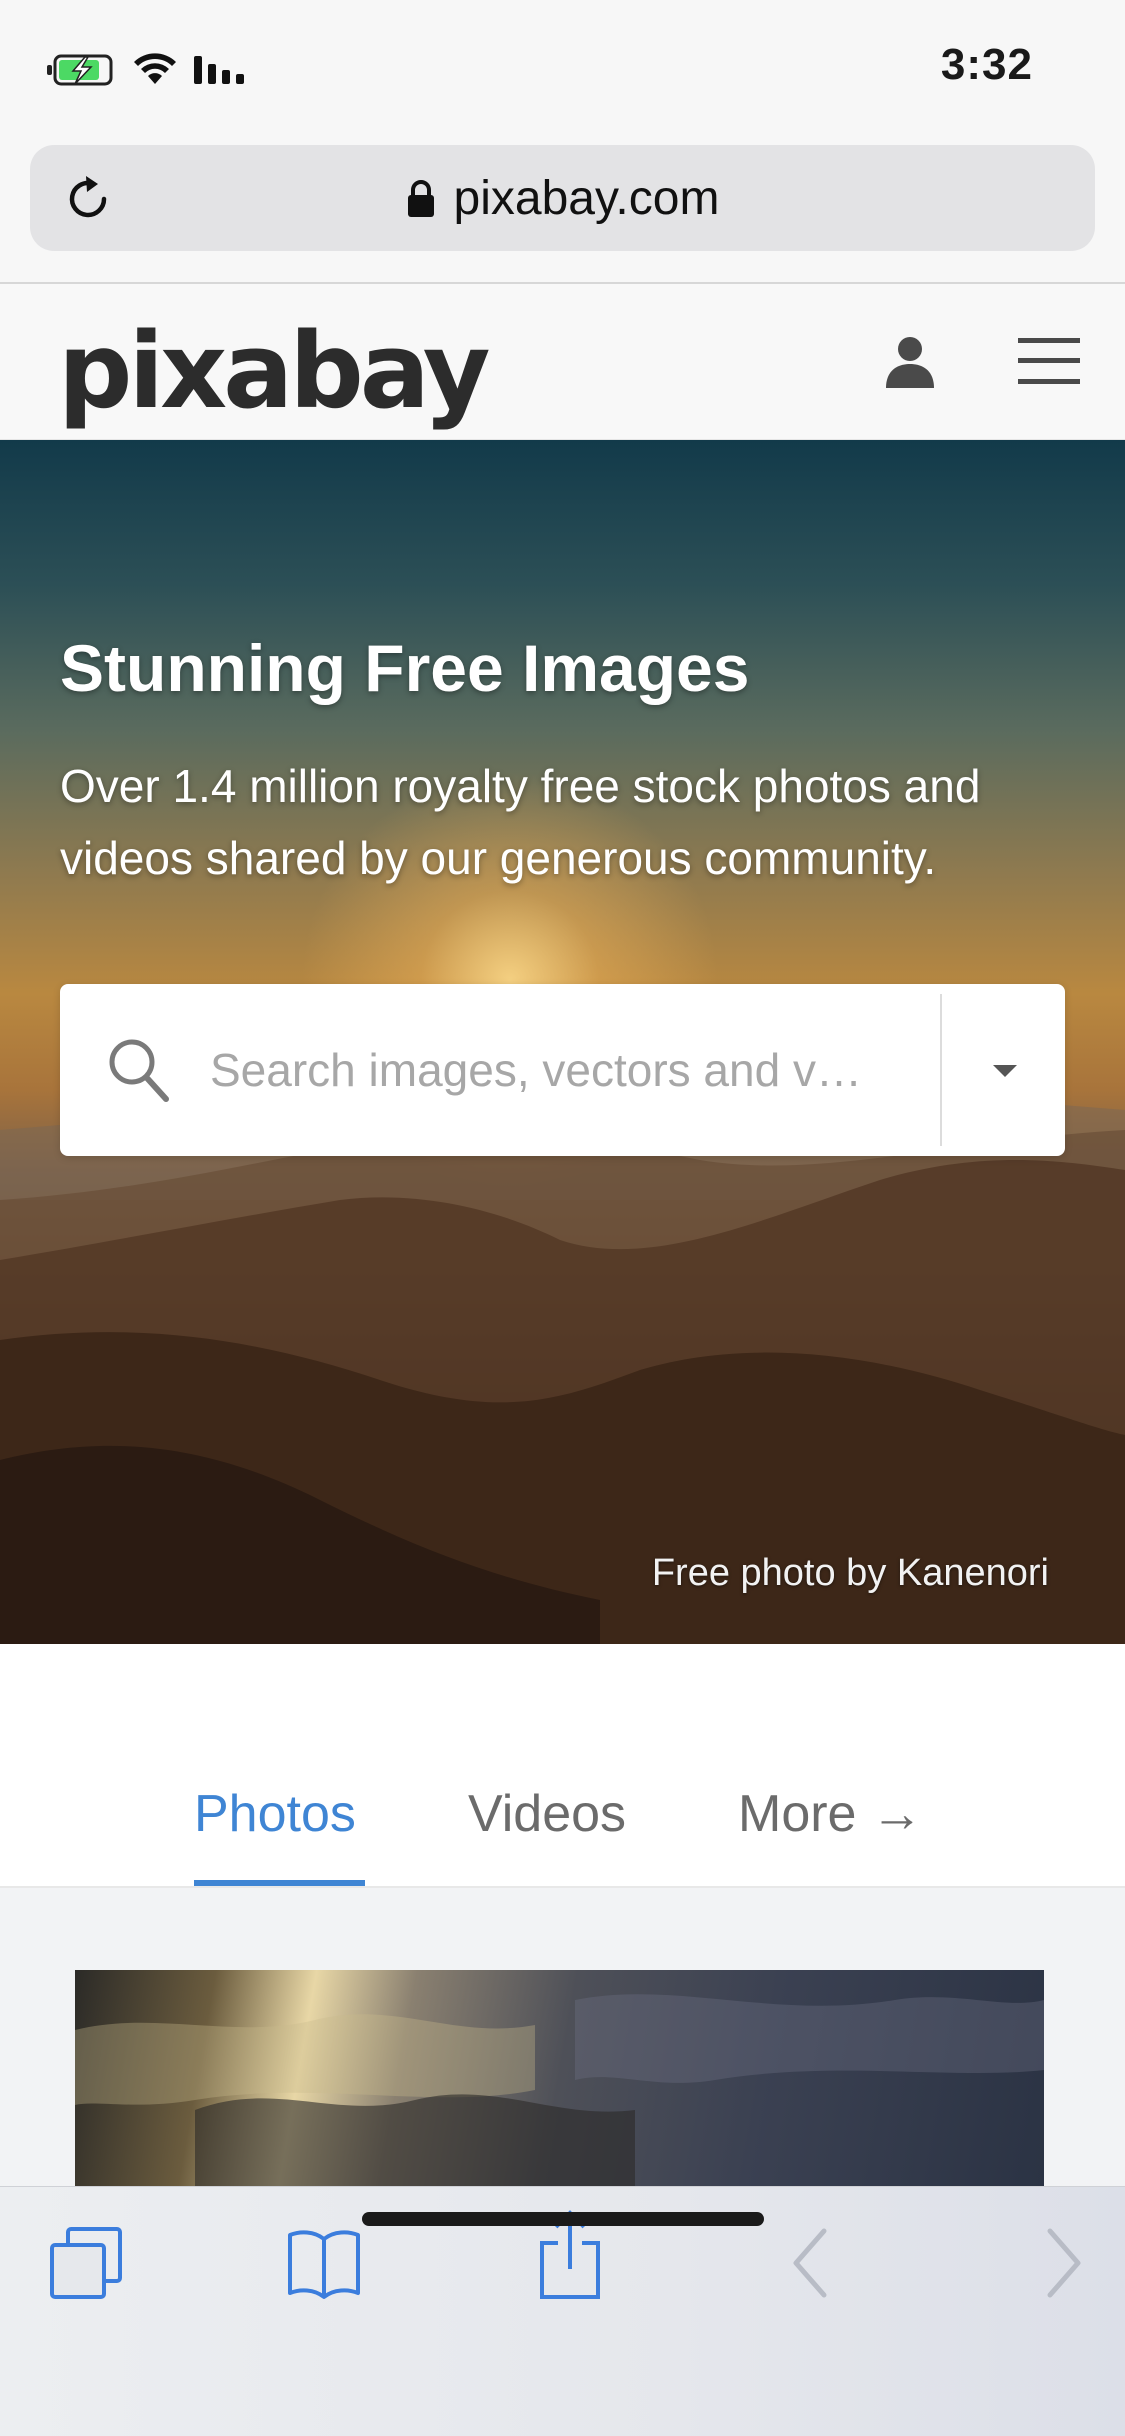 This screenshot has width=1125, height=2436. Describe the element at coordinates (420, 198) in the screenshot. I see `lock-icon` at that location.